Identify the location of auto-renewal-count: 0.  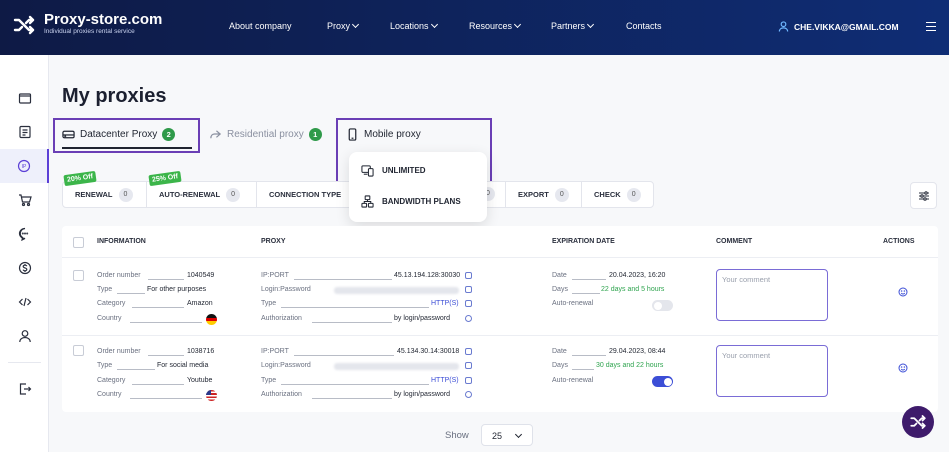
(233, 194).